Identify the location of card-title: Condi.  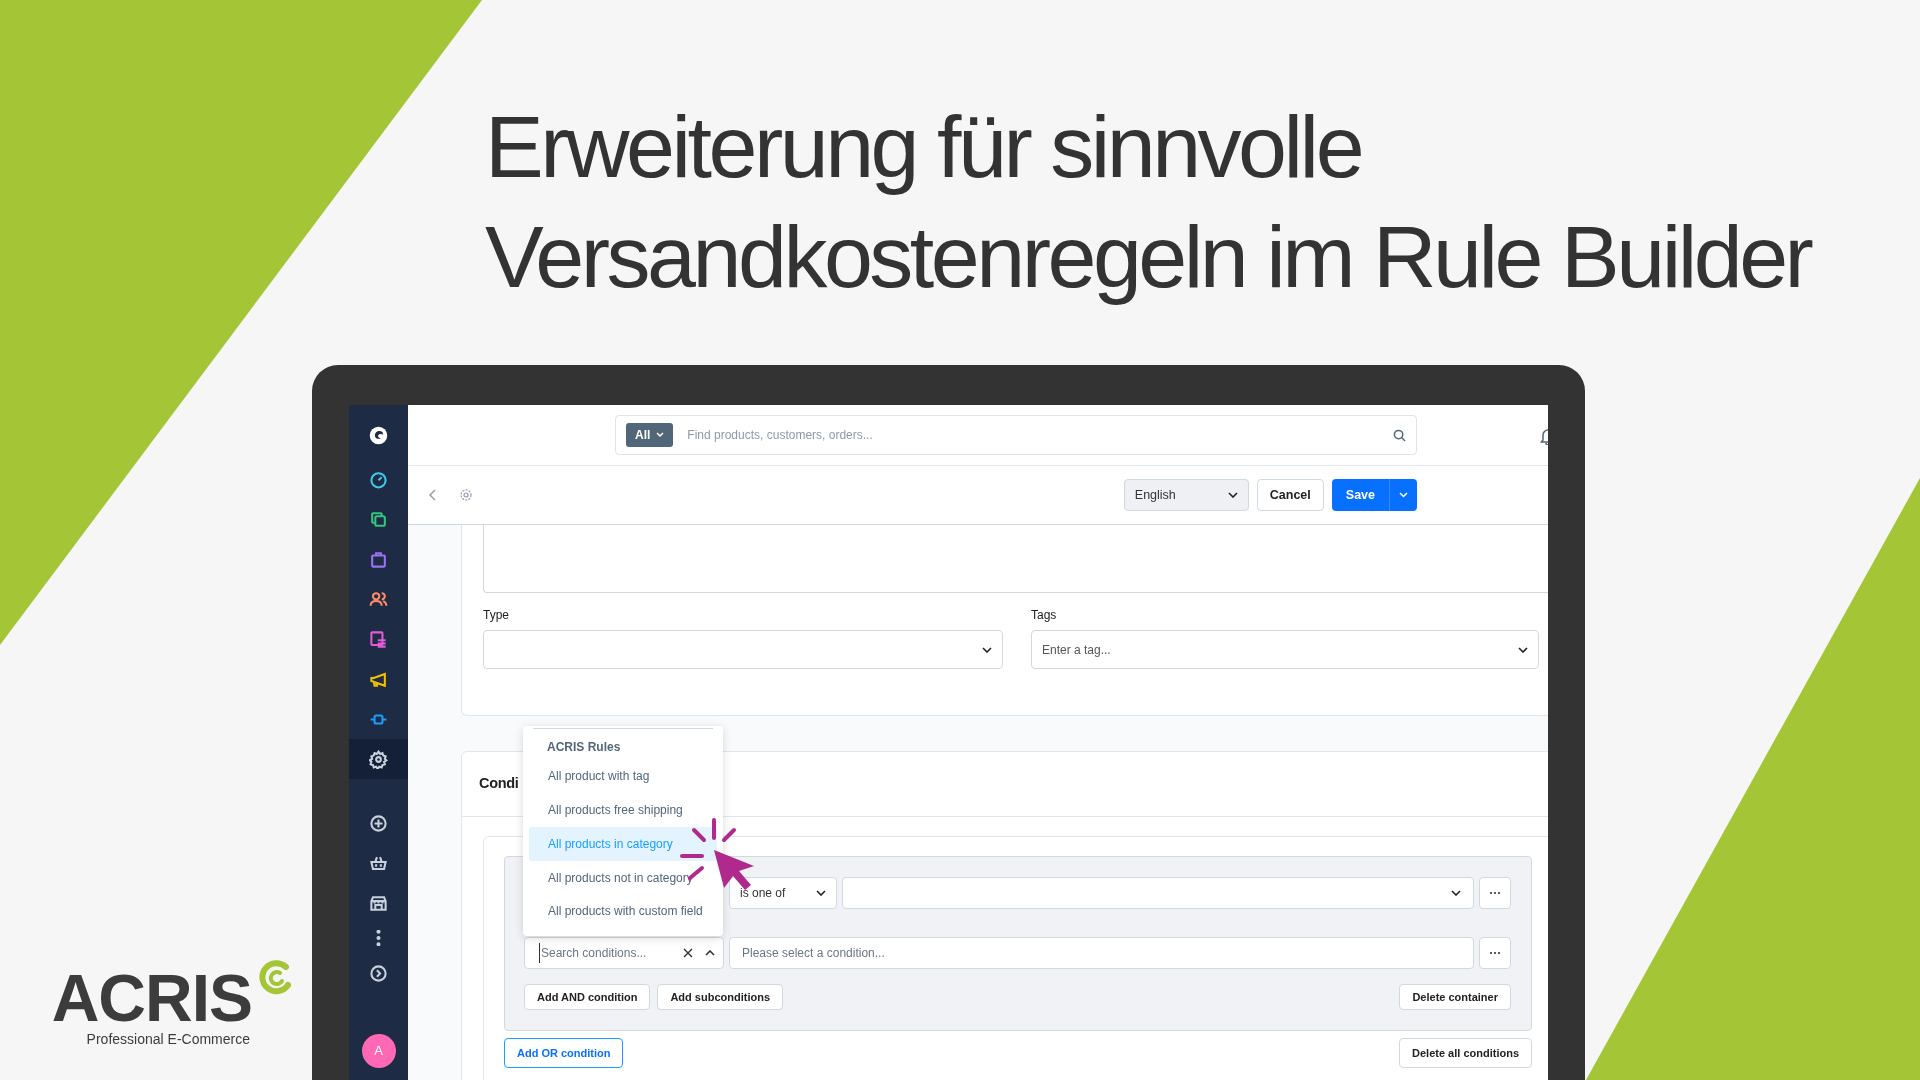
(499, 784).